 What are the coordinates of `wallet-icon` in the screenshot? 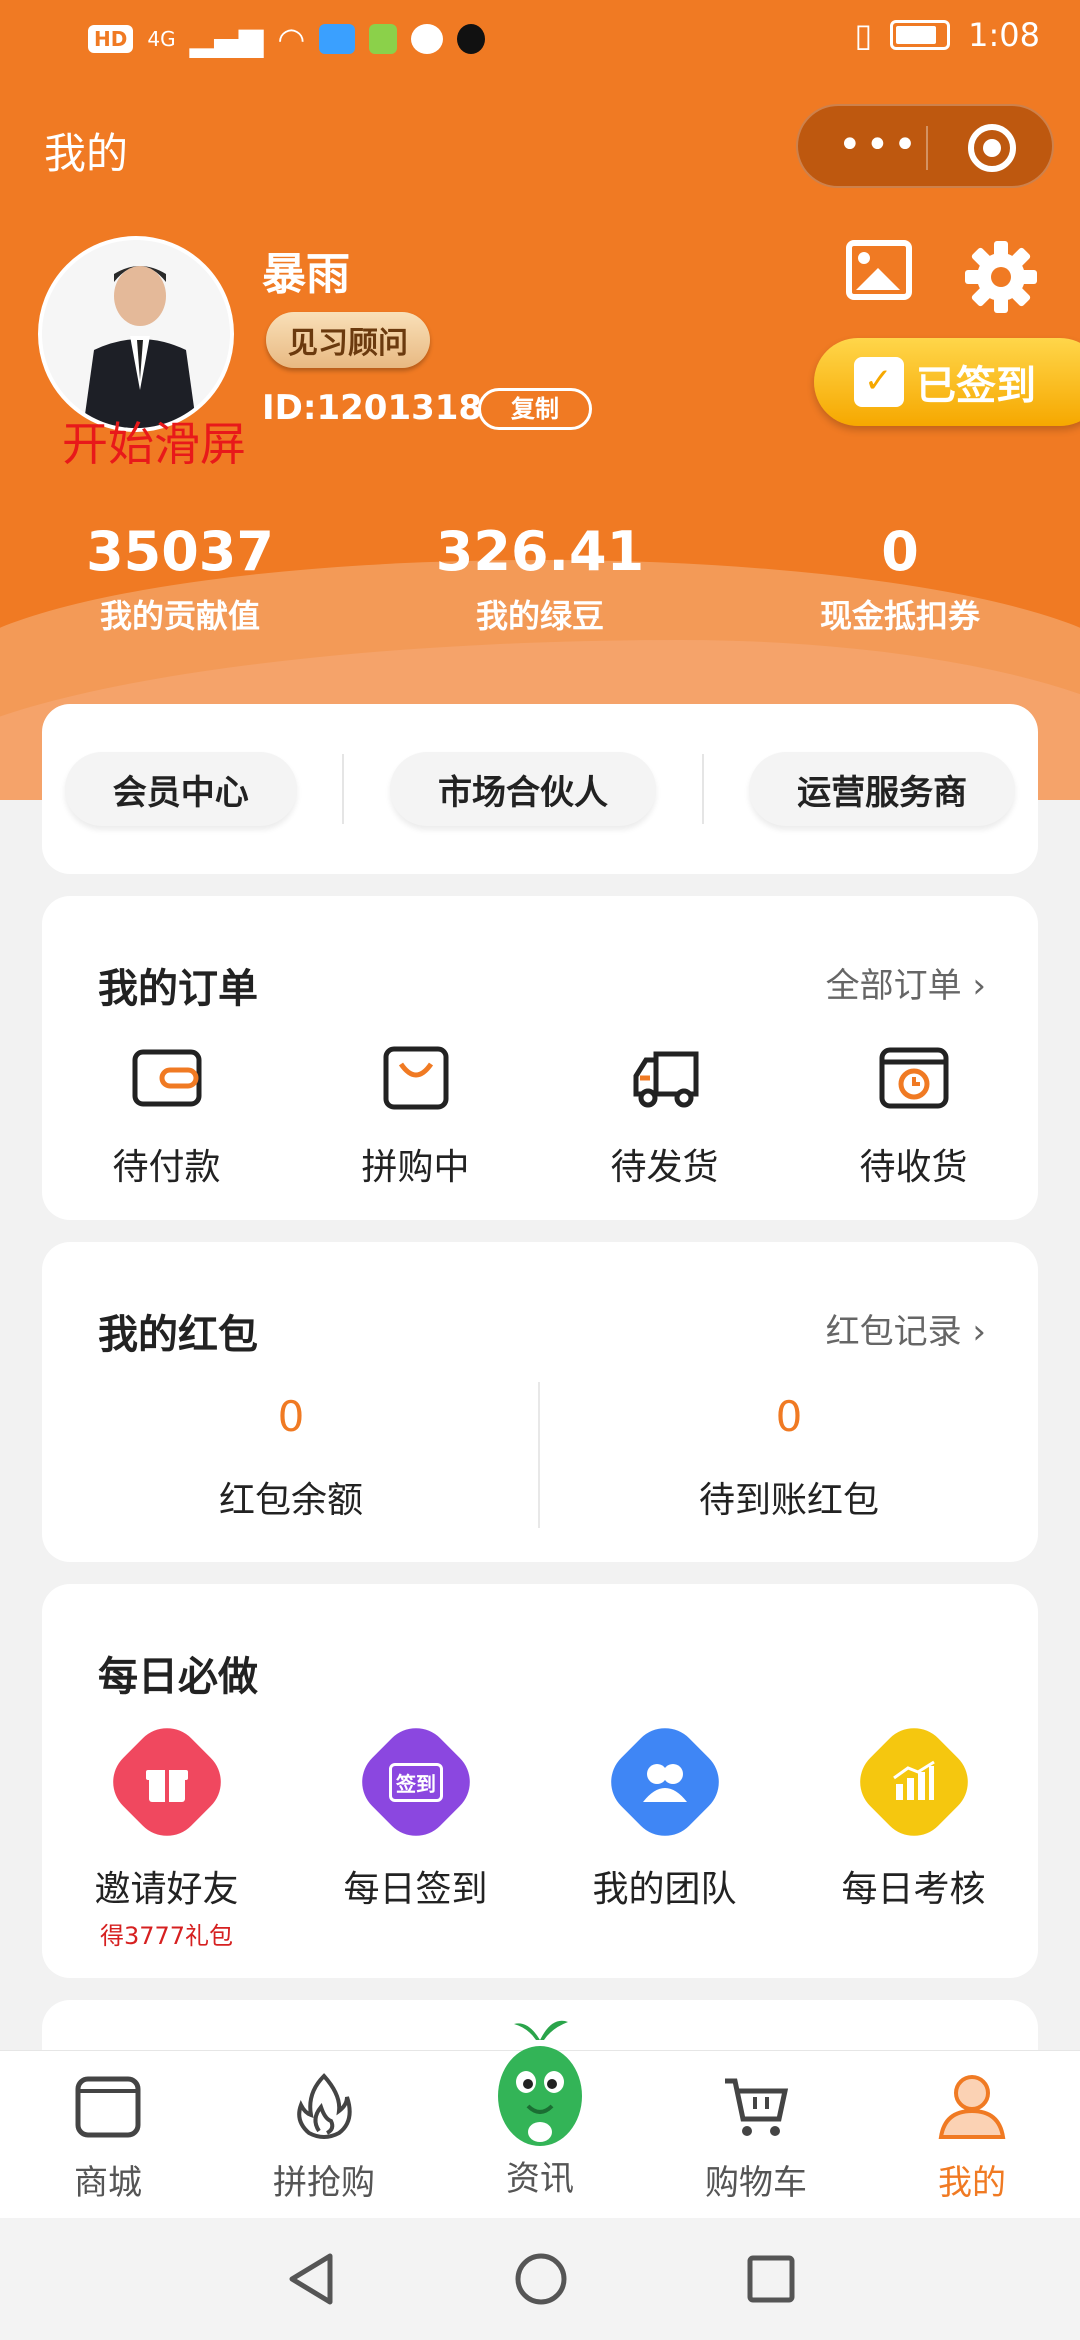 It's located at (166, 1078).